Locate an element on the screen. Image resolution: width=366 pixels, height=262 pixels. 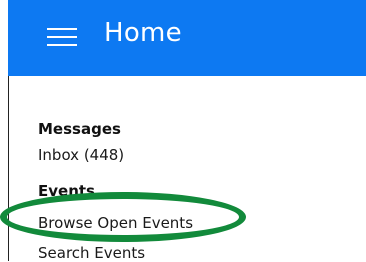
inbox-link: Inbox (448) is located at coordinates (81, 155).